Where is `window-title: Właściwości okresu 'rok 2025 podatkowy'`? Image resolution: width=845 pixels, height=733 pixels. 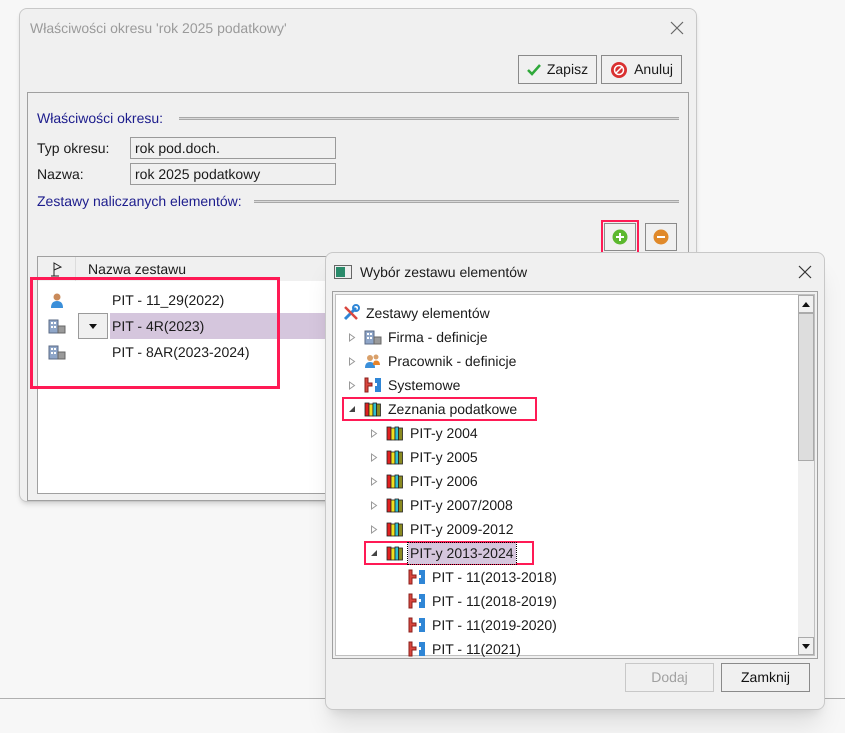
window-title: Właściwości okresu 'rok 2025 podatkowy' is located at coordinates (158, 28).